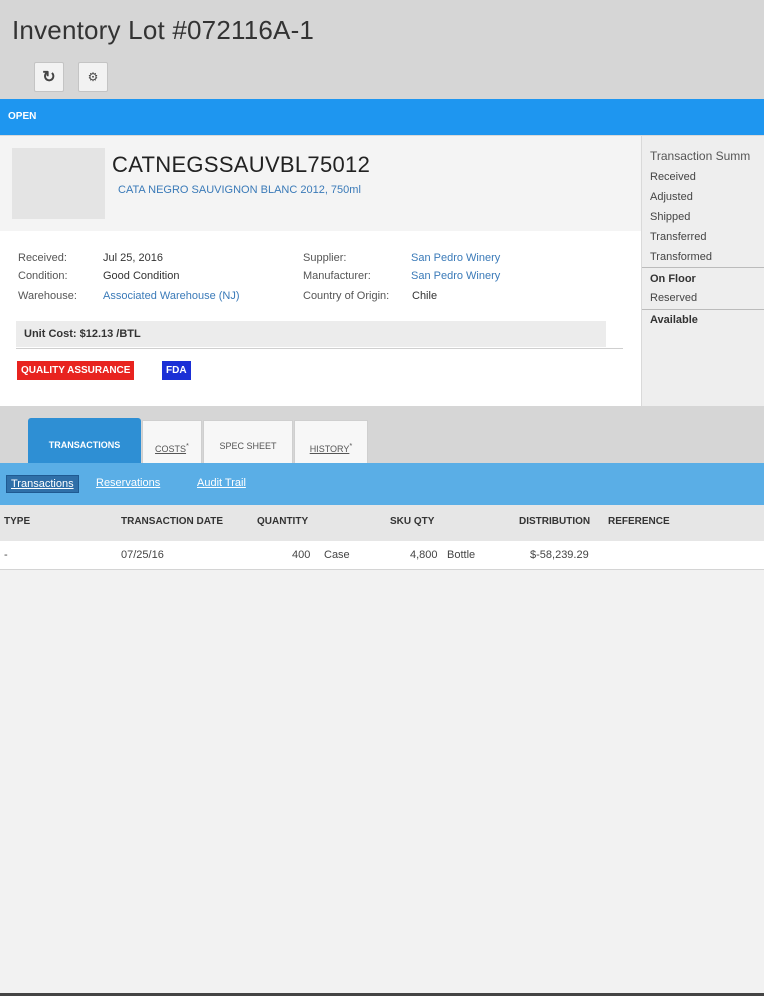 This screenshot has width=764, height=996. Describe the element at coordinates (239, 190) in the screenshot. I see `product-description-link: CATA NEGRO SAUVIGNON BLANC 2012, 750ml` at that location.